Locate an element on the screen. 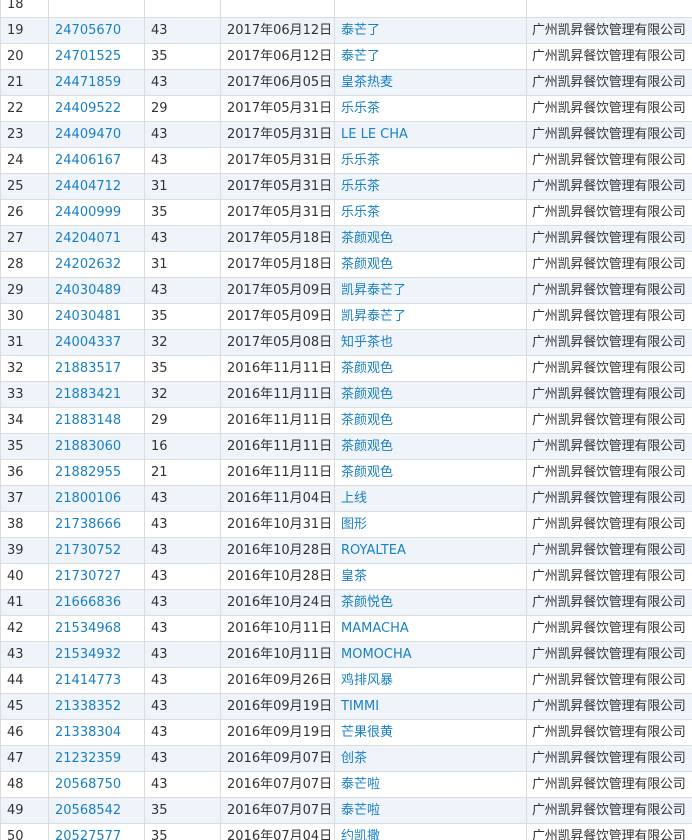 The image size is (692, 840). registration-number-cell-link: 24409470 is located at coordinates (88, 134).